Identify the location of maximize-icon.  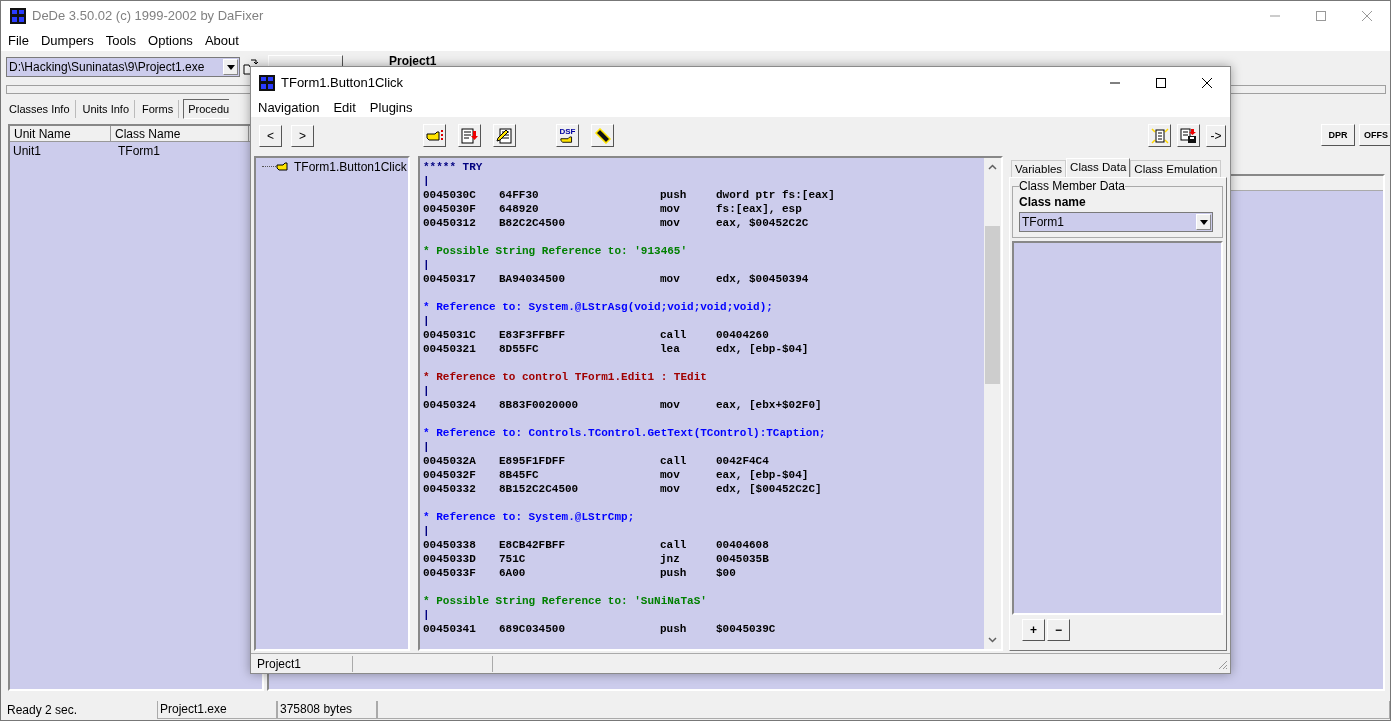
(1161, 82).